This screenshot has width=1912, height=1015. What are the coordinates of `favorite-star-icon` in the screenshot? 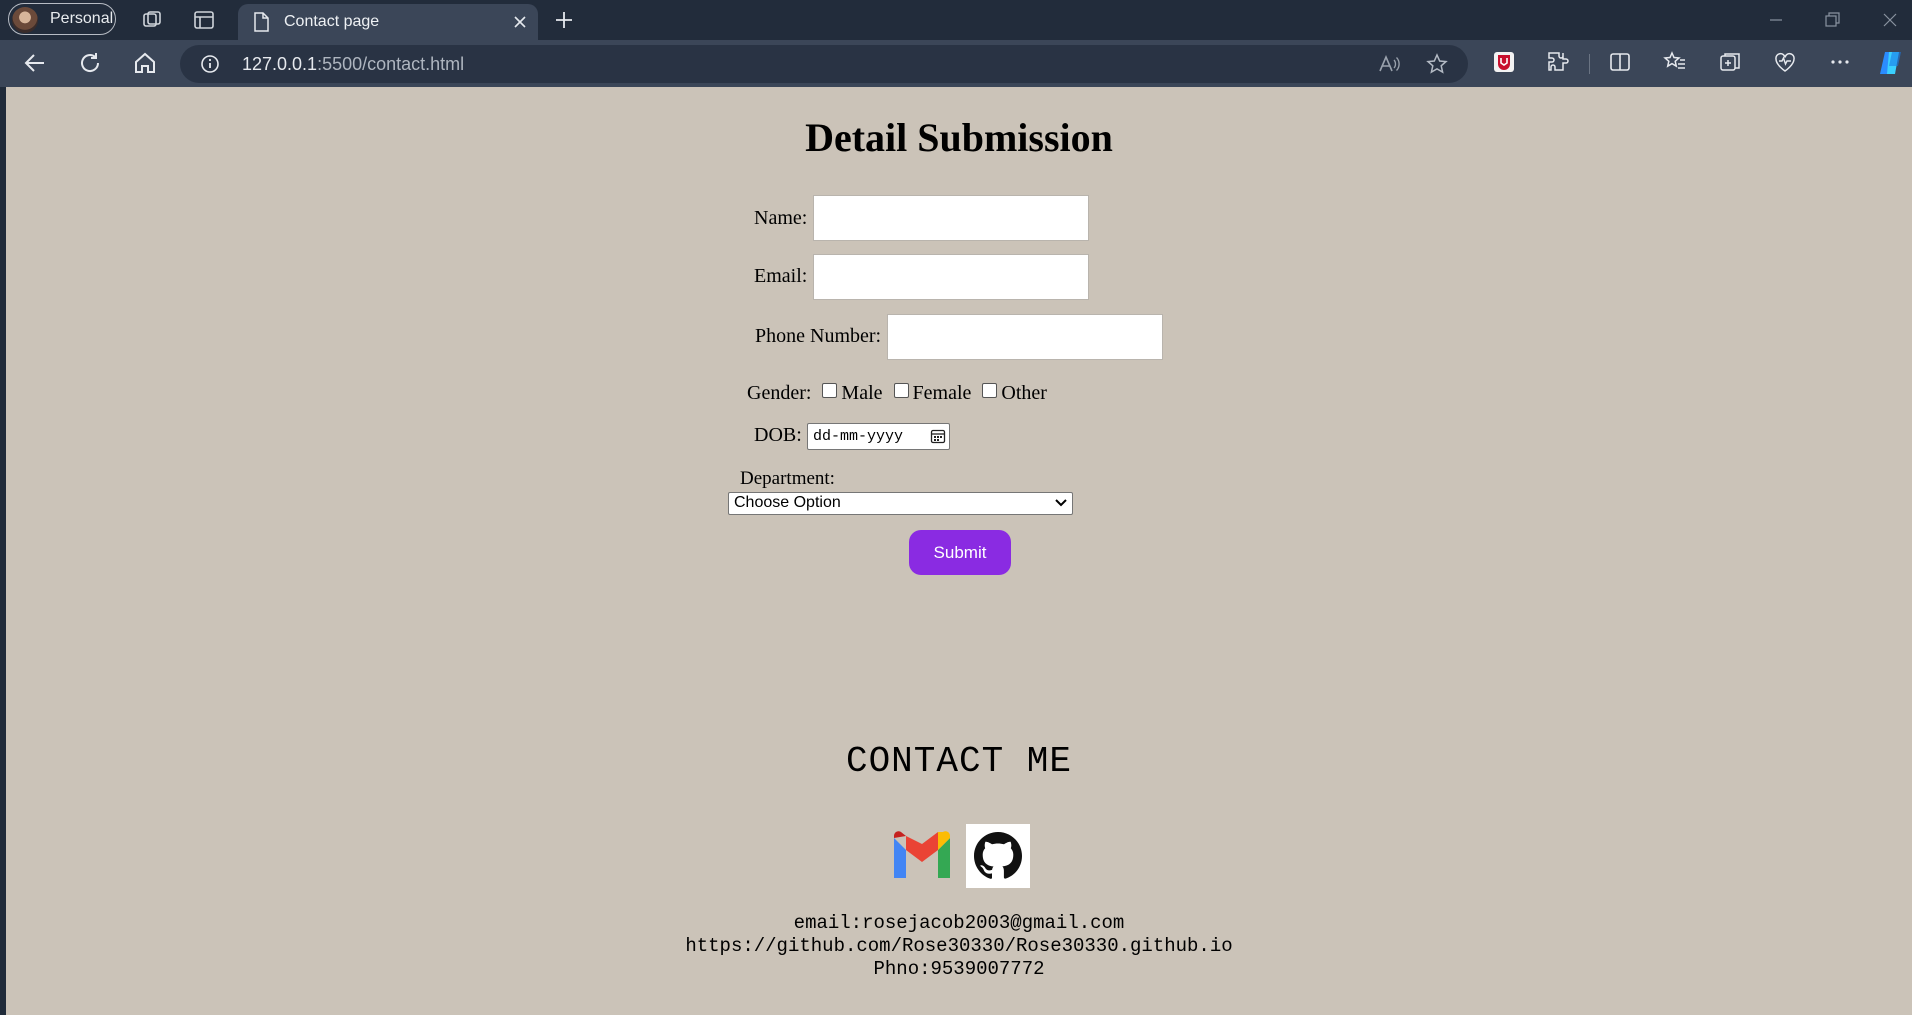 It's located at (1437, 64).